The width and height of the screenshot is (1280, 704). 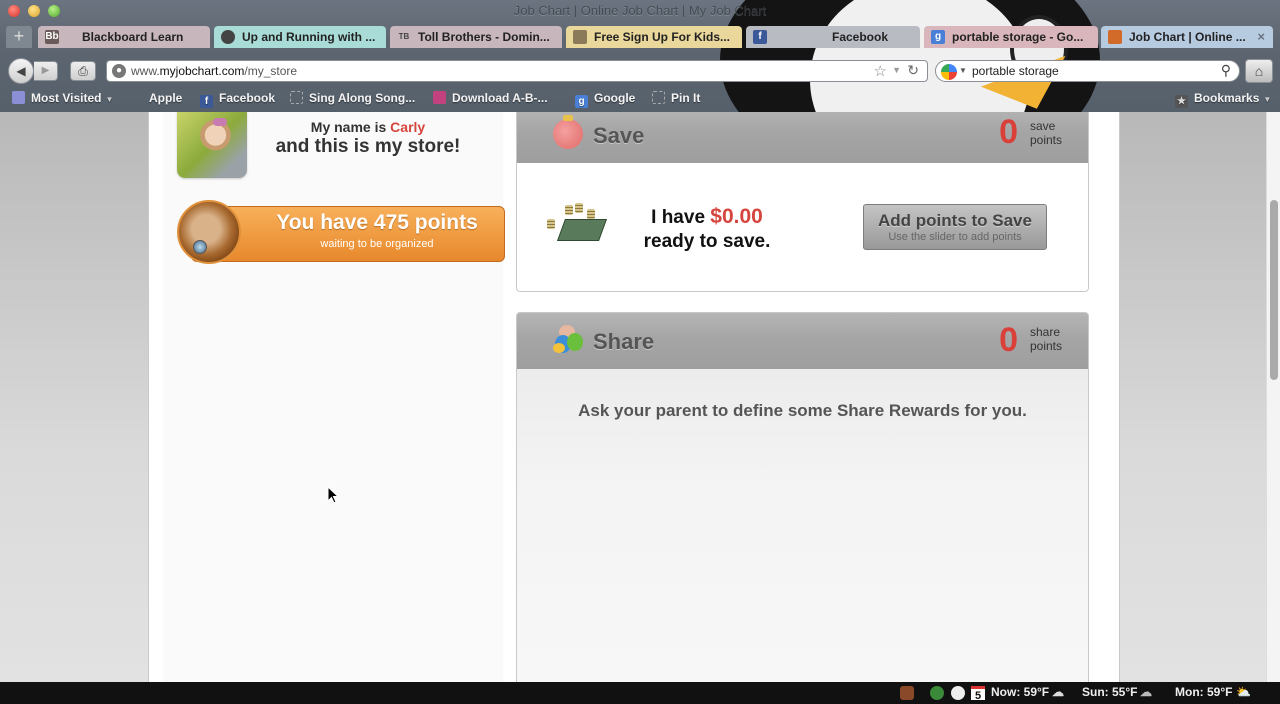 What do you see at coordinates (439, 97) in the screenshot?
I see `download-icon` at bounding box center [439, 97].